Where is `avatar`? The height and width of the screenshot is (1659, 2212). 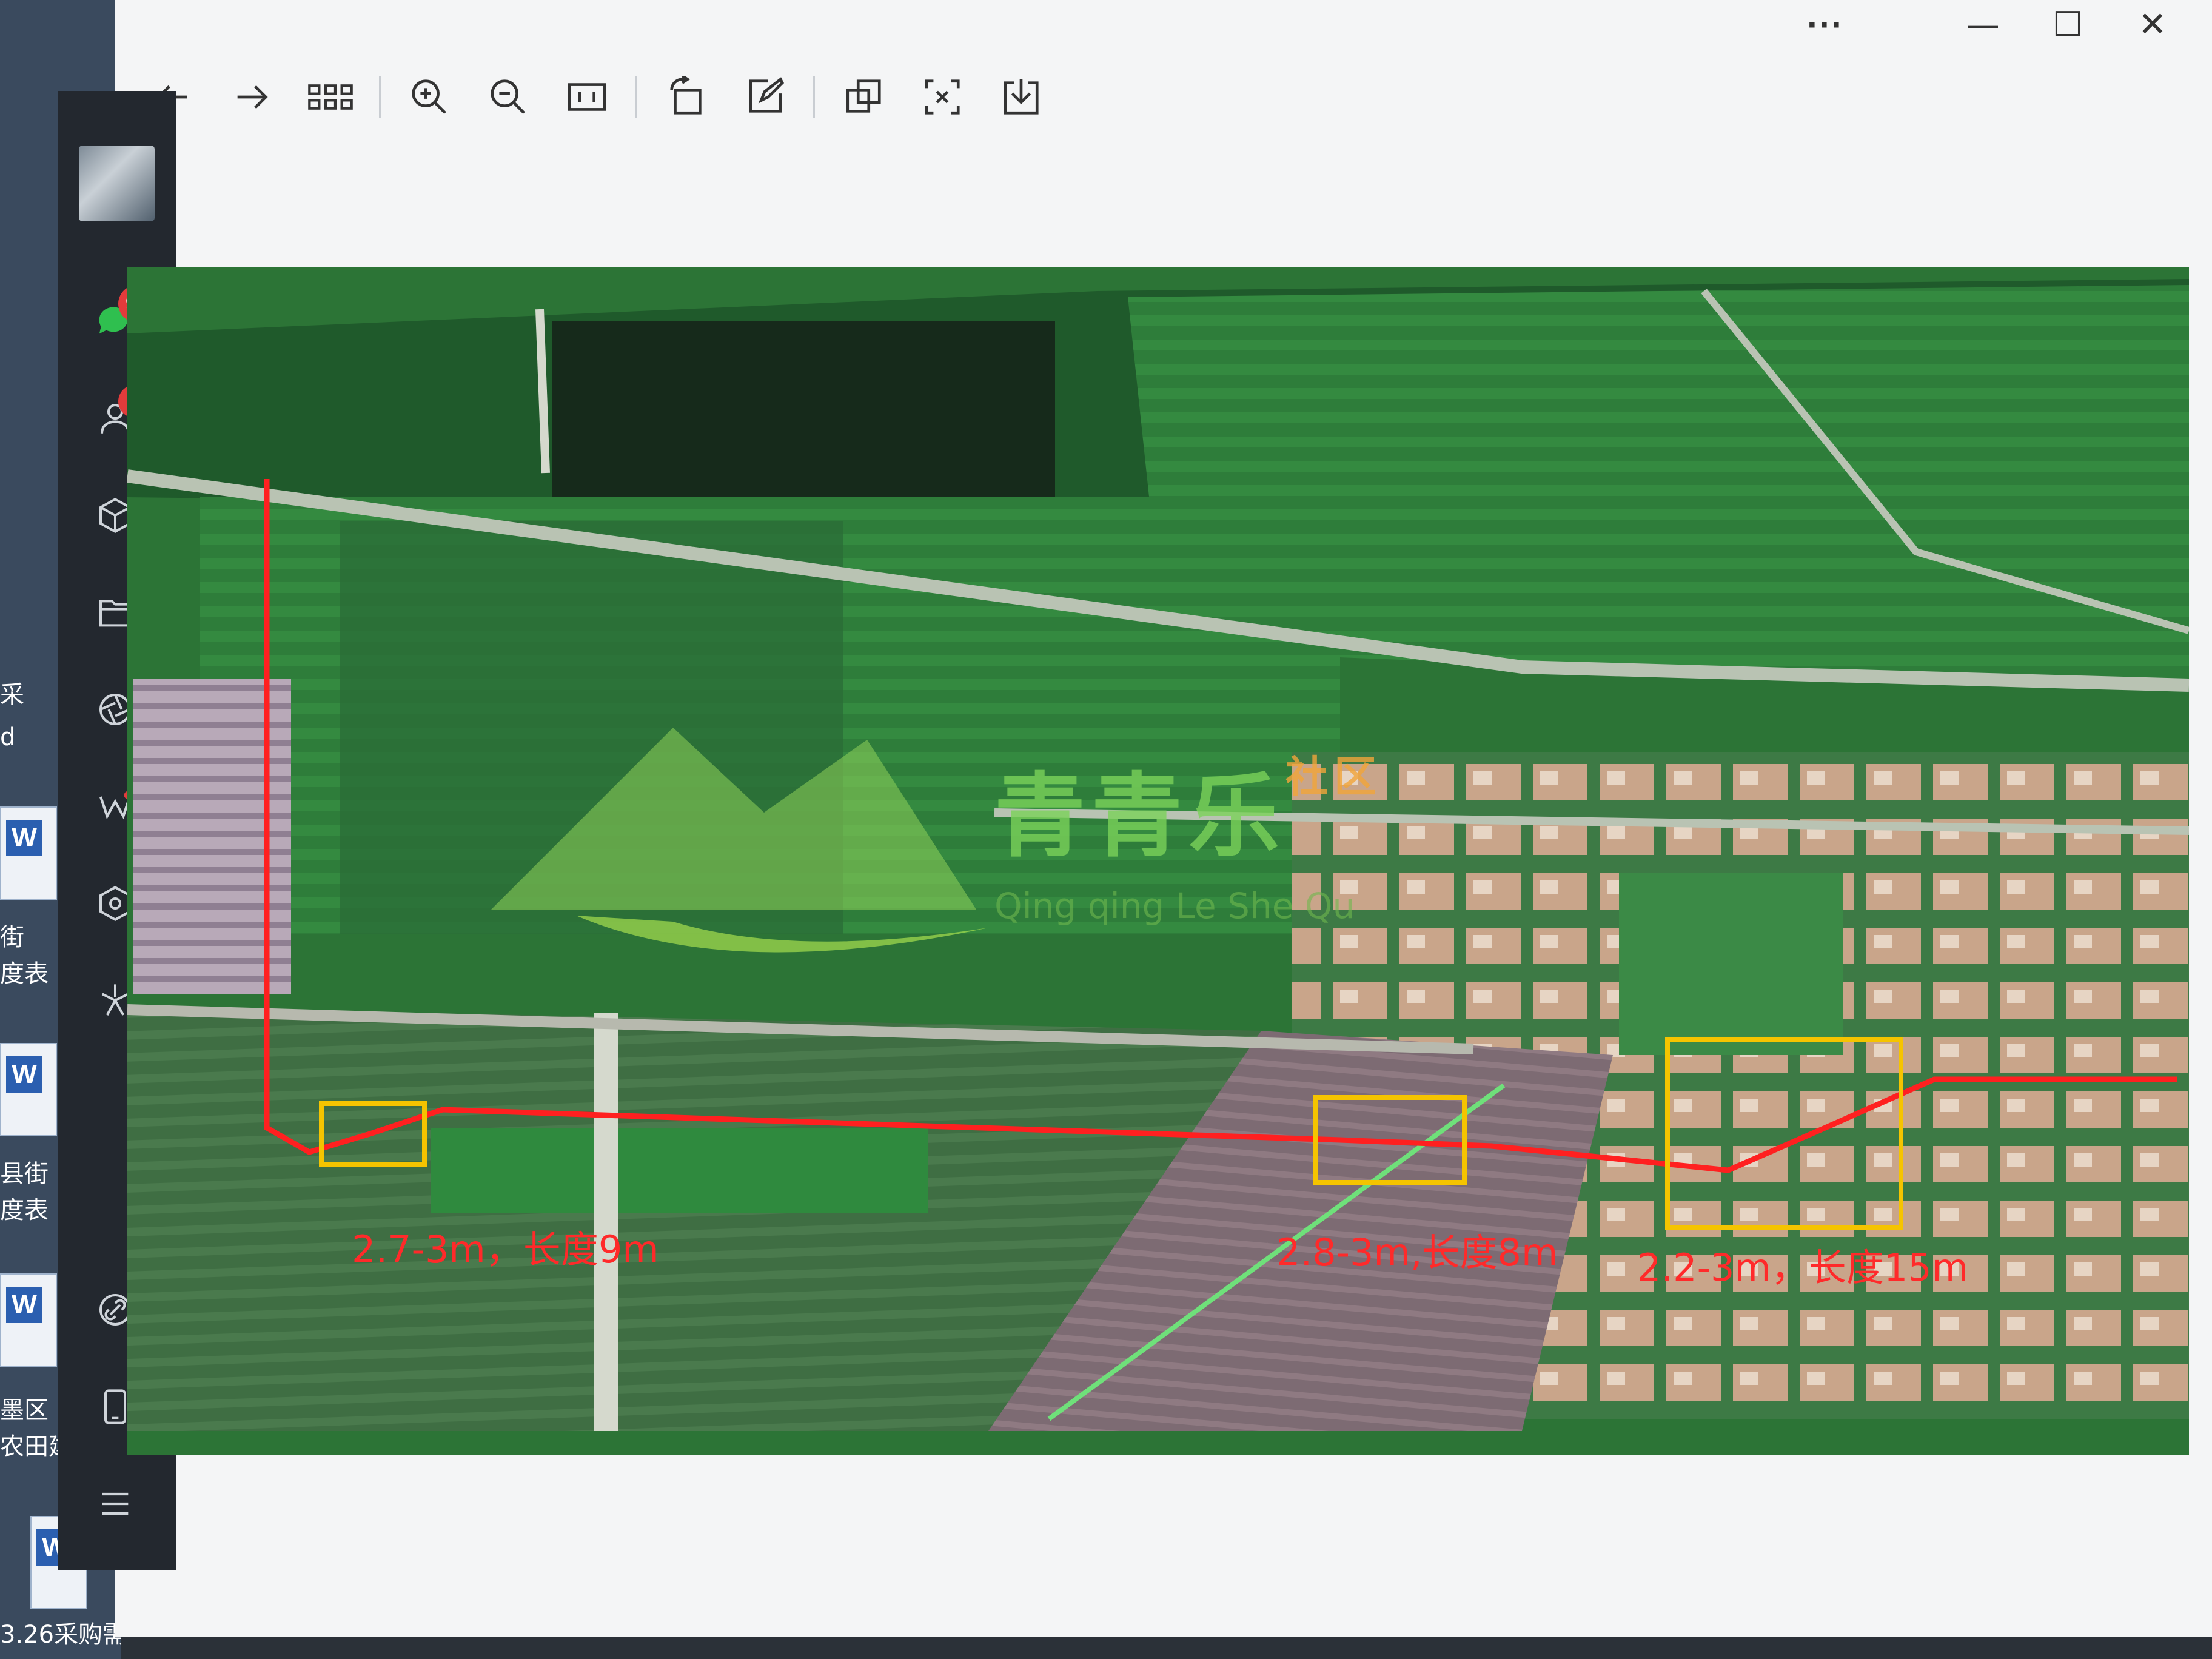 avatar is located at coordinates (117, 183).